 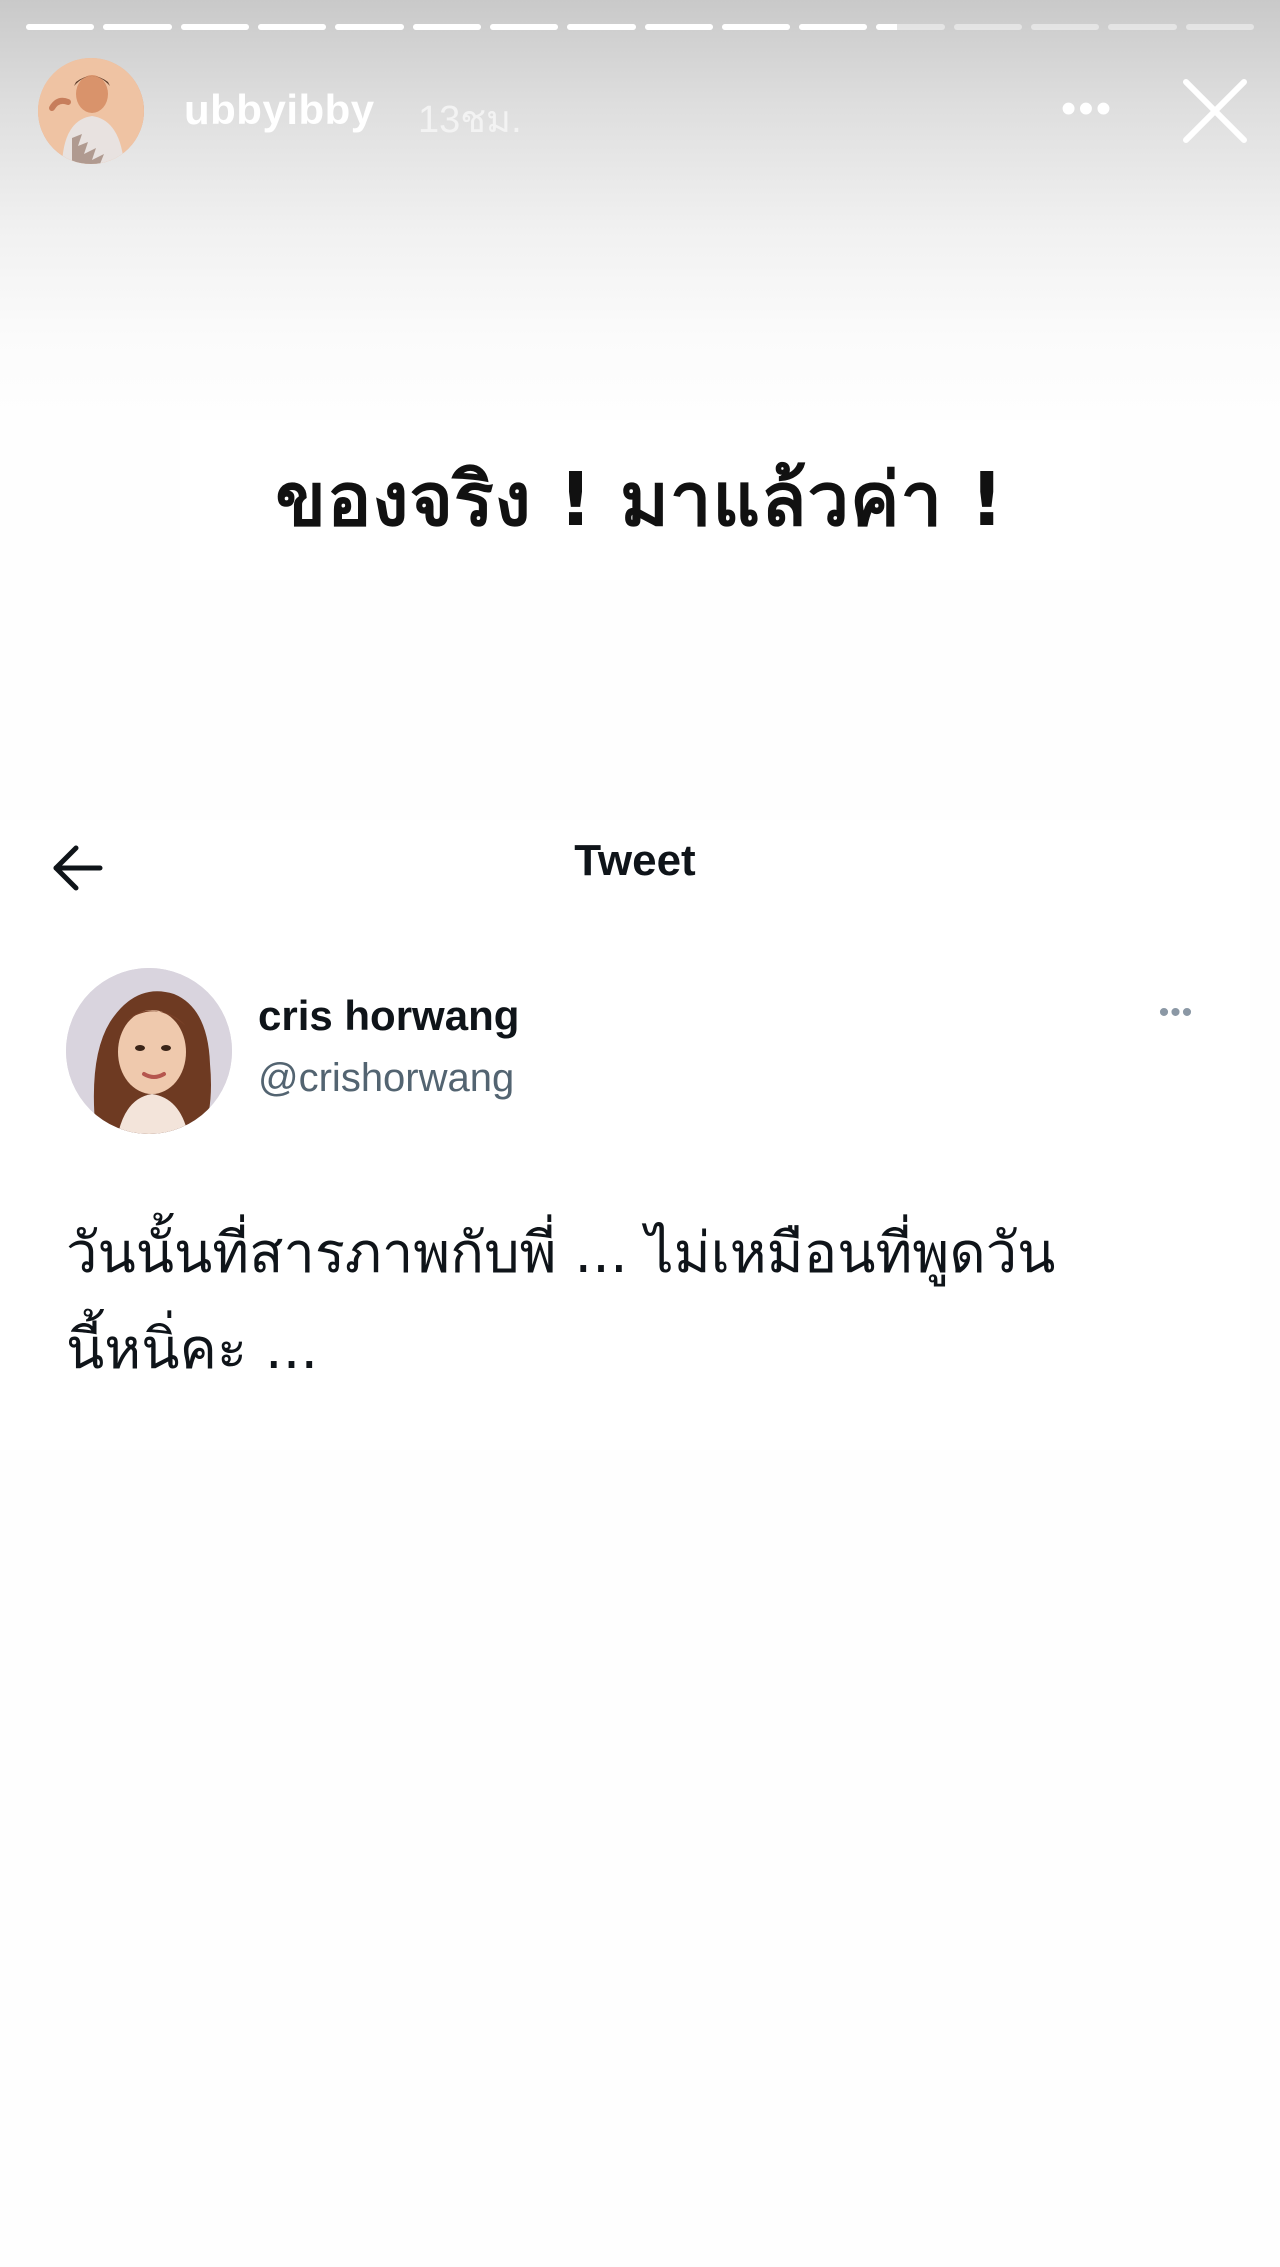 I want to click on story-caption-box: ของจริง ! มาแล้วค่า !, so click(x=640, y=500).